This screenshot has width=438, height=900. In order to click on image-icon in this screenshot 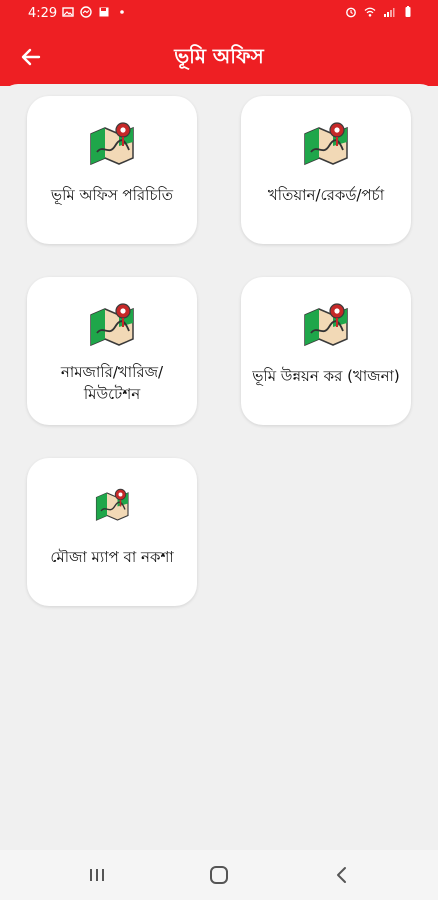, I will do `click(68, 12)`.